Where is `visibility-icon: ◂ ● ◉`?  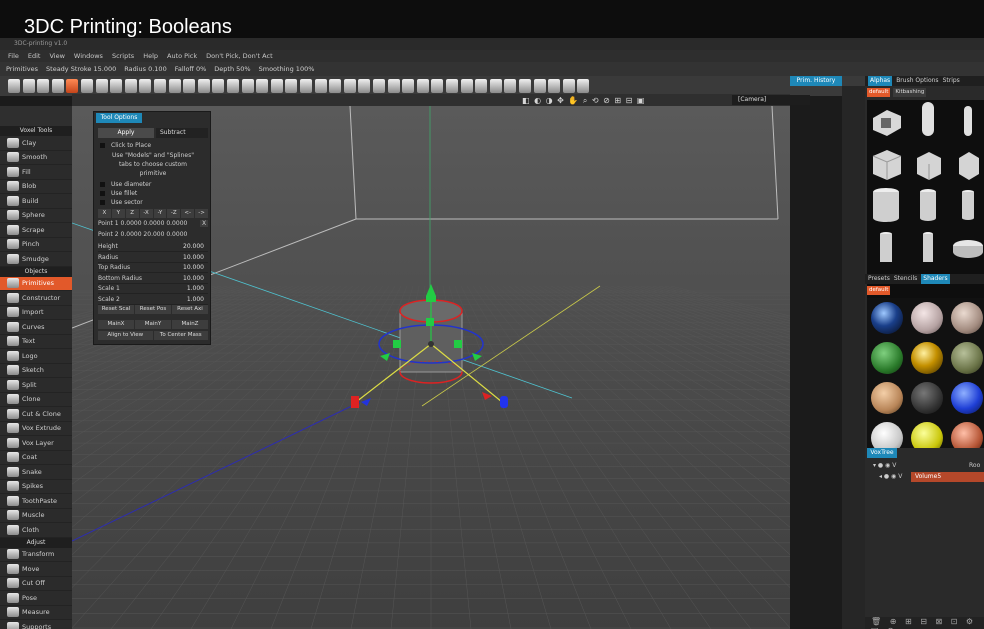 visibility-icon: ◂ ● ◉ is located at coordinates (888, 476).